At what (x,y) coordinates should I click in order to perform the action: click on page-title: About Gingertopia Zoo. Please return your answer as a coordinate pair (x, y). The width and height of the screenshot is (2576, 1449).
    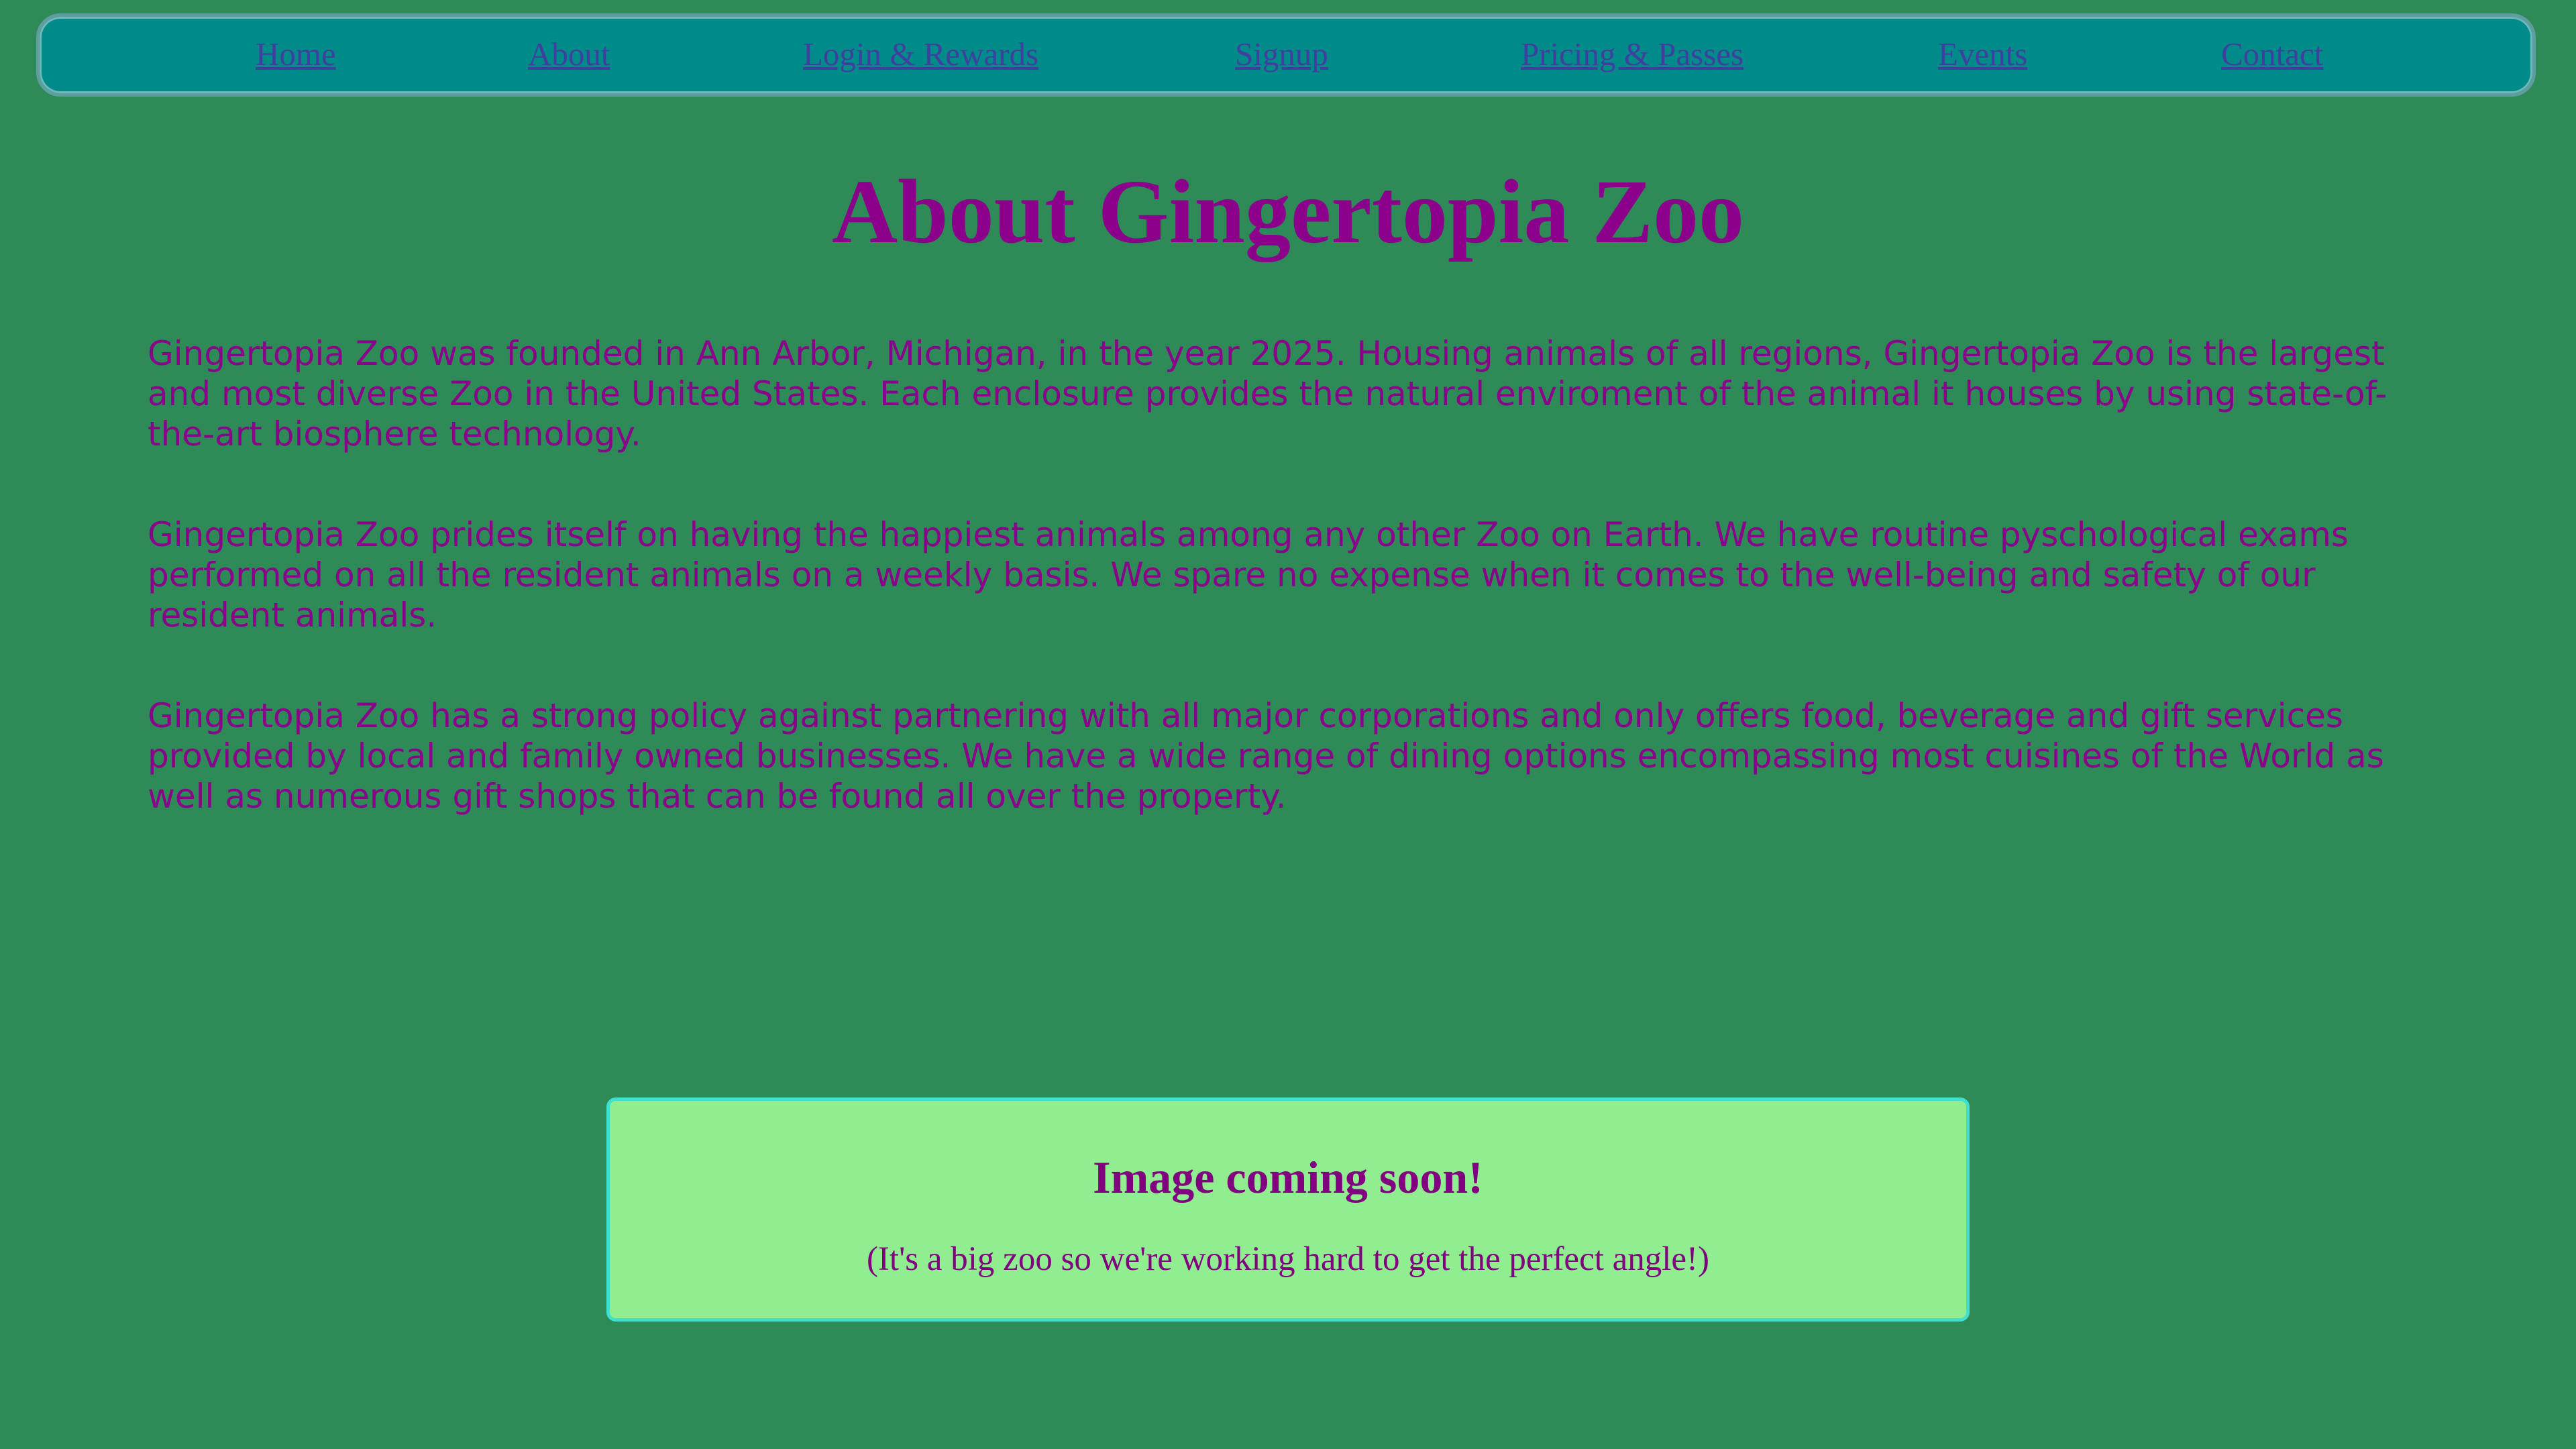
    Looking at the image, I should click on (1288, 212).